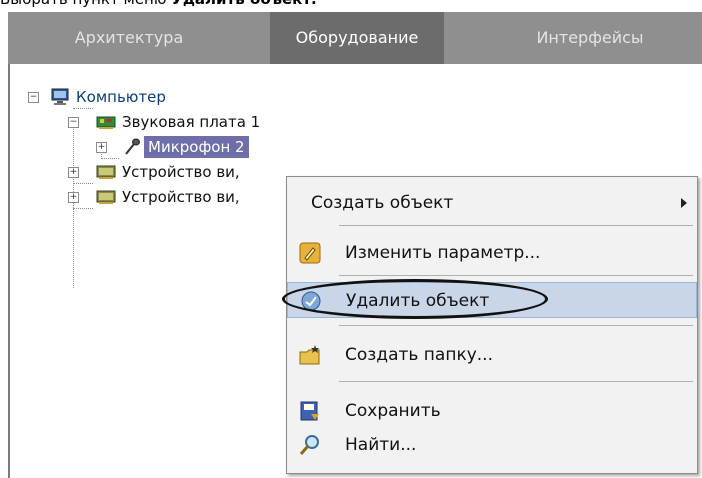  I want to click on search-icon, so click(309, 445).